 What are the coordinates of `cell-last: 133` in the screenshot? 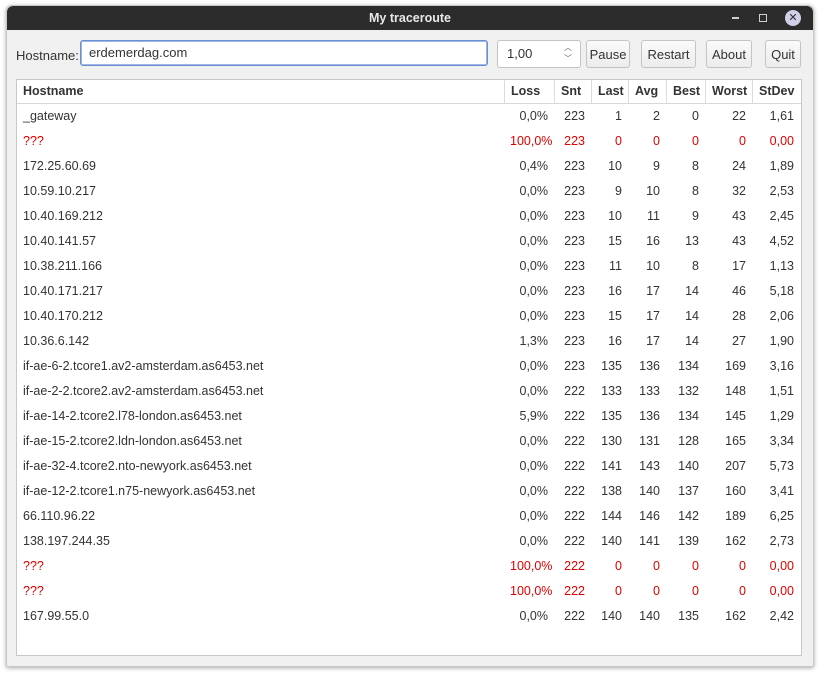 It's located at (611, 391).